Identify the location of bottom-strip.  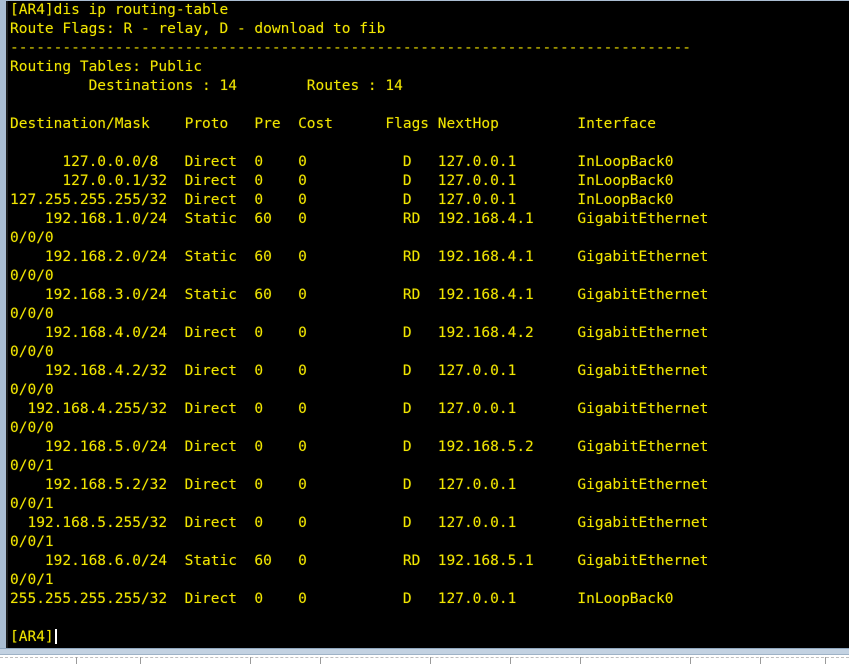
(424, 656).